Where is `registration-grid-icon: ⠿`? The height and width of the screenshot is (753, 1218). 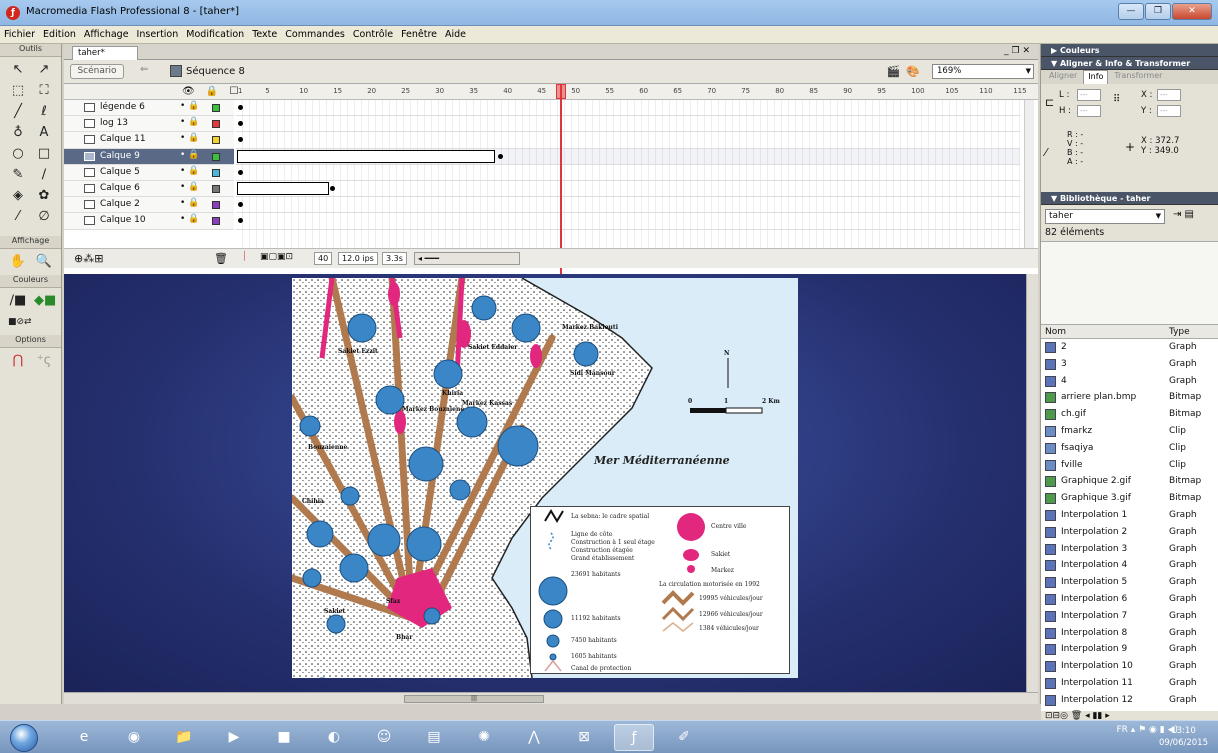 registration-grid-icon: ⠿ is located at coordinates (1116, 99).